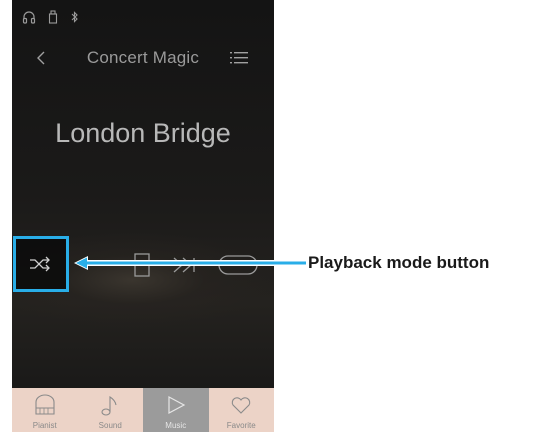  What do you see at coordinates (29, 17) in the screenshot?
I see `headphones-icon` at bounding box center [29, 17].